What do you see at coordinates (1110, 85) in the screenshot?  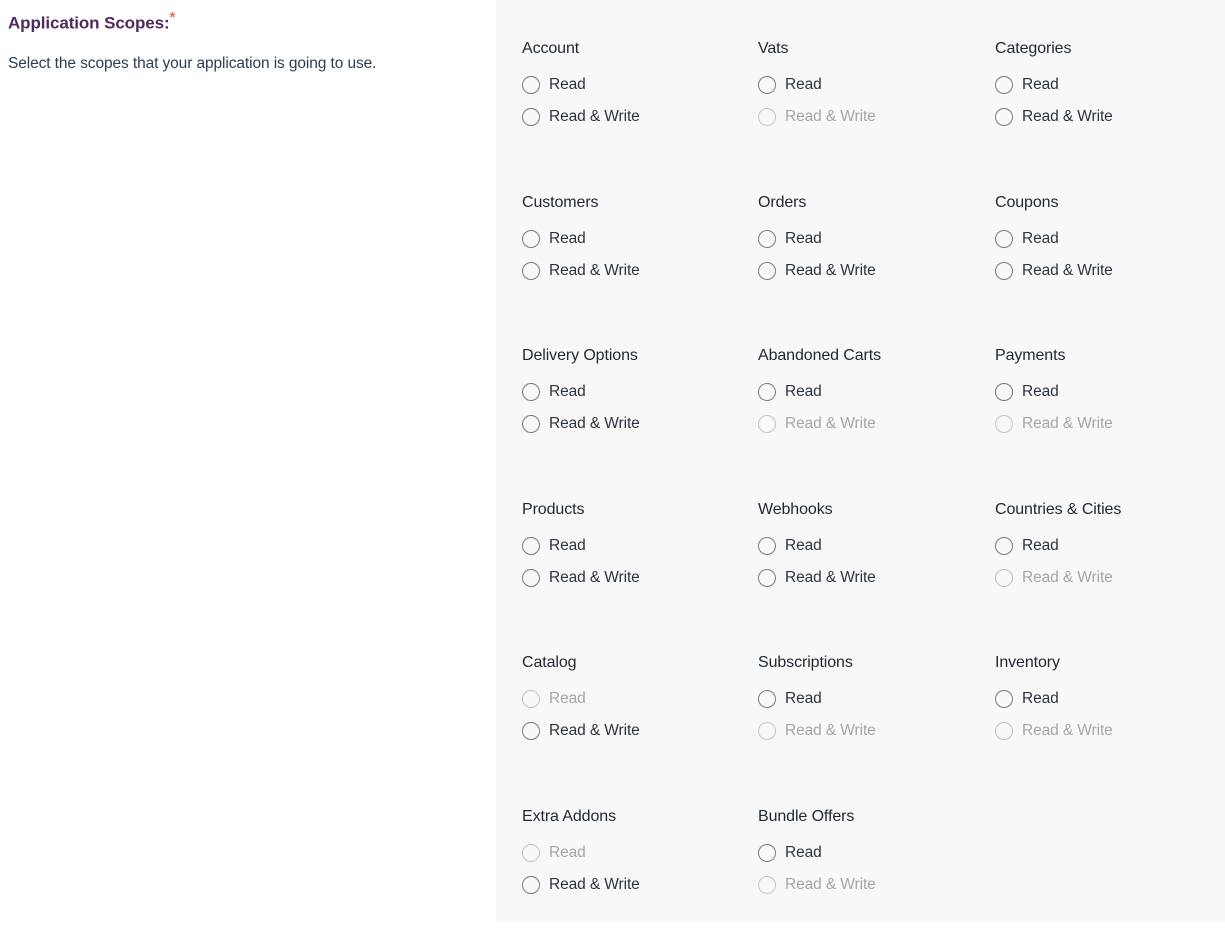 I see `scope-option-categories-read: Read` at bounding box center [1110, 85].